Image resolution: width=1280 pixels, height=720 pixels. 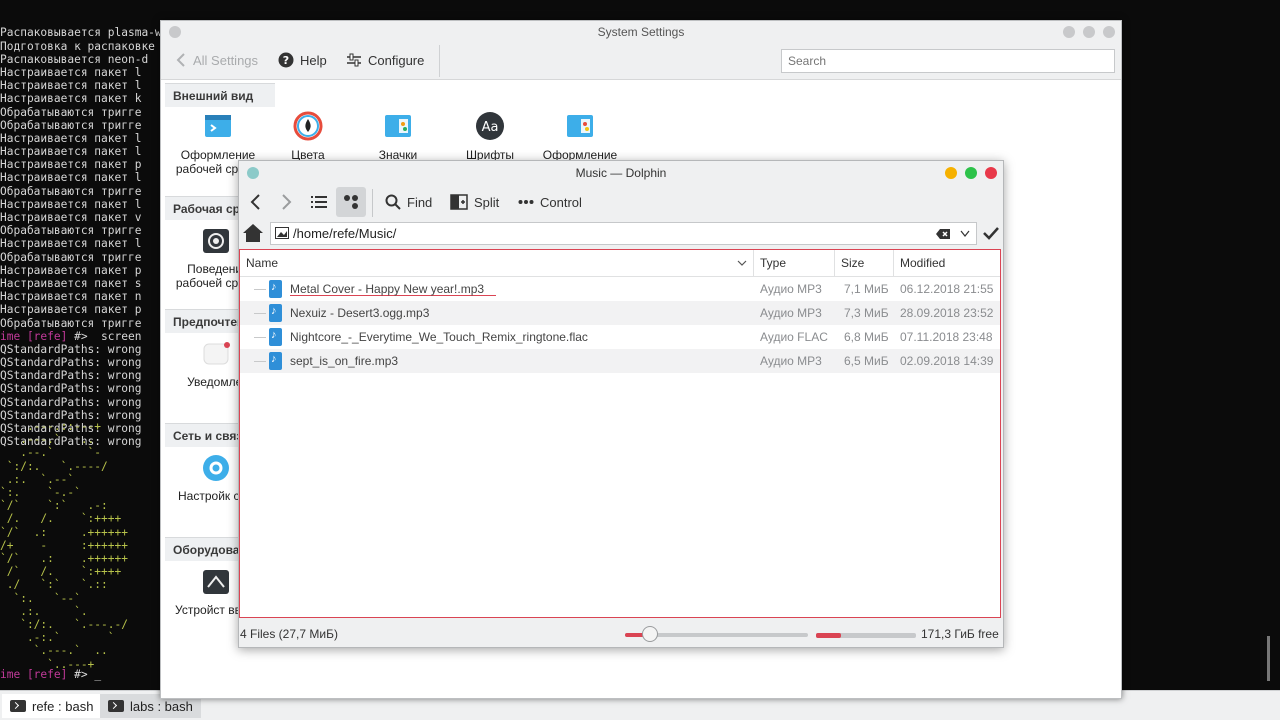 I want to click on disk-space-bar, so click(x=866, y=635).